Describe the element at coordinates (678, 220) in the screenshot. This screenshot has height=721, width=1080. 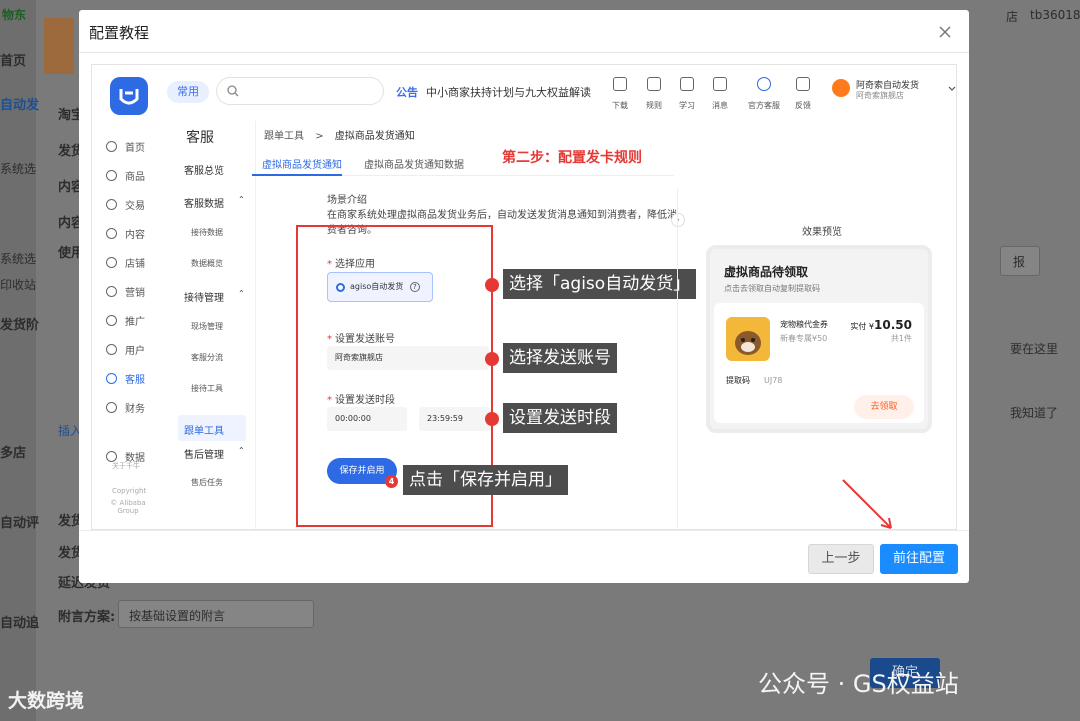
I see `chevron-right-icon: ›` at that location.